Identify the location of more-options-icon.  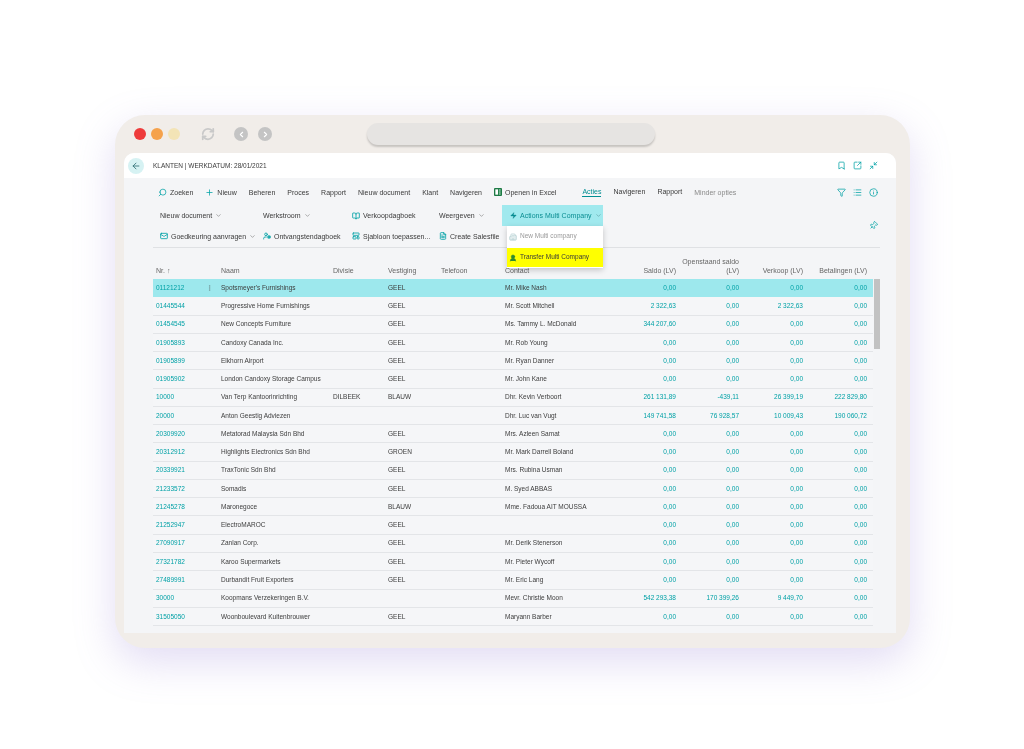
(209, 287).